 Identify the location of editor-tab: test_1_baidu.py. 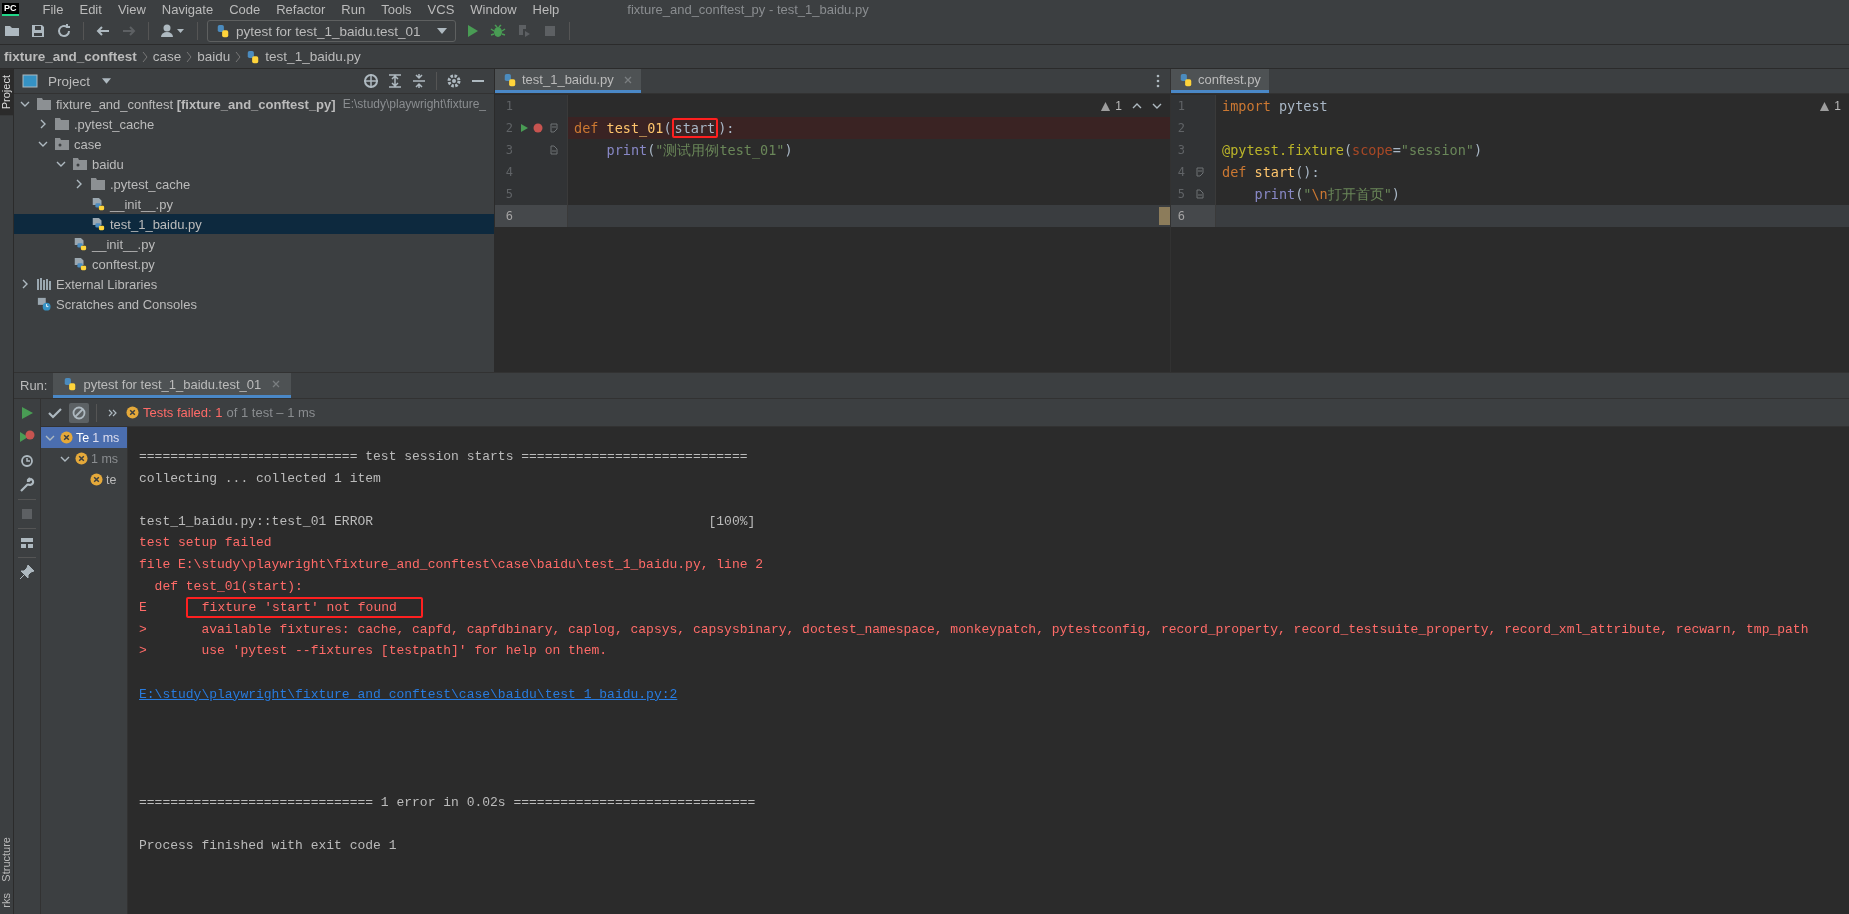
(568, 81).